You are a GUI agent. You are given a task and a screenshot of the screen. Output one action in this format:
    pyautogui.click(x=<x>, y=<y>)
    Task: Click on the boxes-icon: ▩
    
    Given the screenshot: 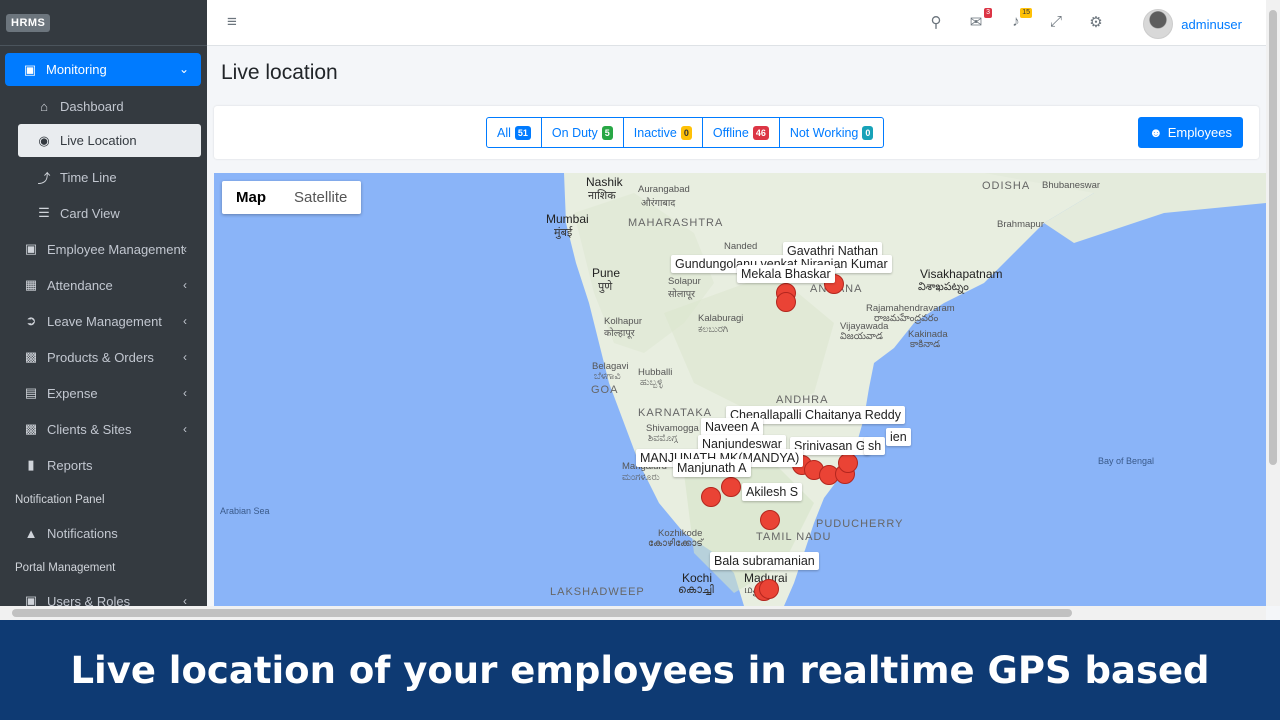 What is the action you would take?
    pyautogui.click(x=31, y=356)
    